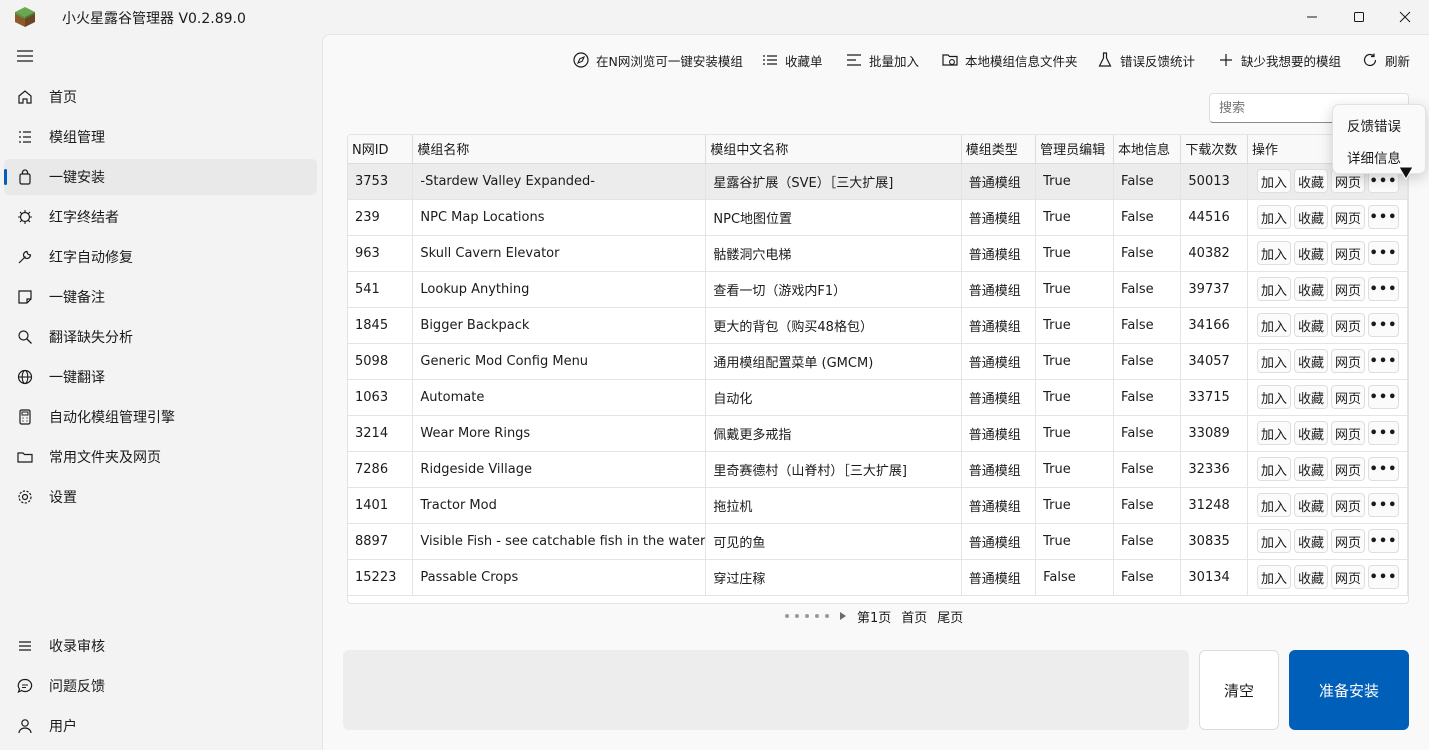  Describe the element at coordinates (833, 149) in the screenshot. I see `col-header-cn-name: 模组中文名称` at that location.